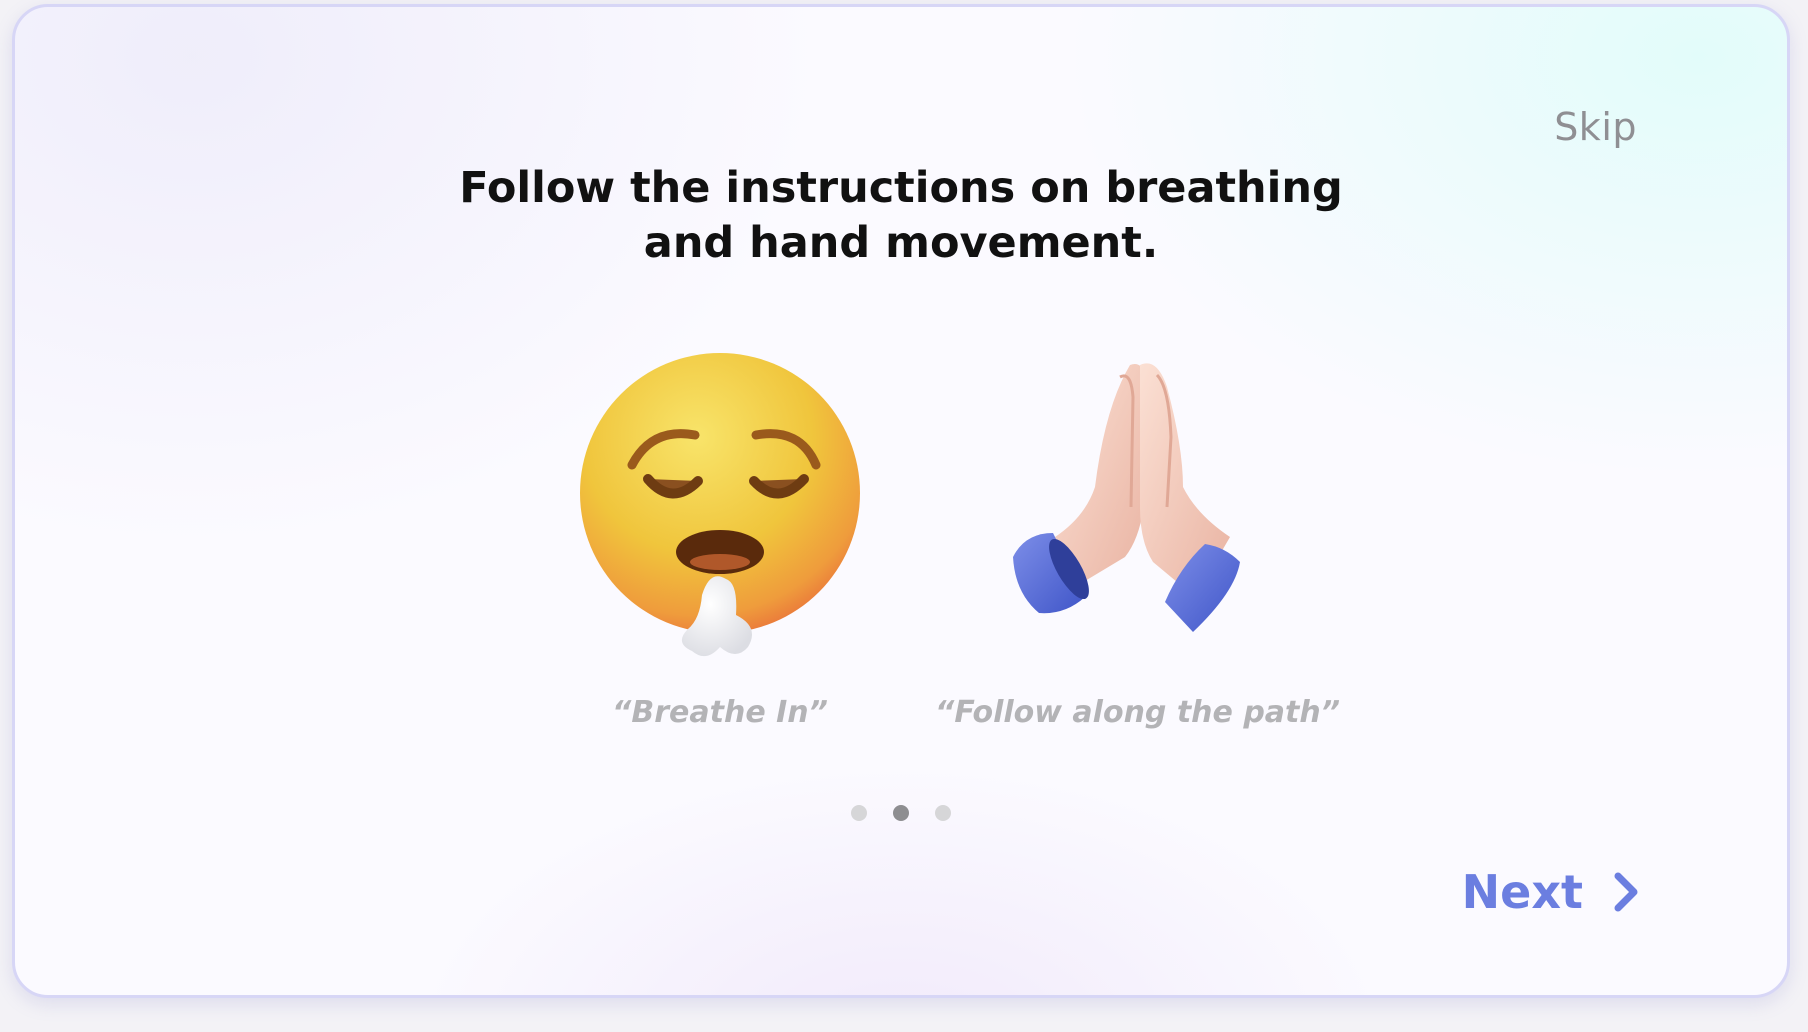 The width and height of the screenshot is (1808, 1032). Describe the element at coordinates (1138, 712) in the screenshot. I see `follow-path-caption: “Follow along the path”` at that location.